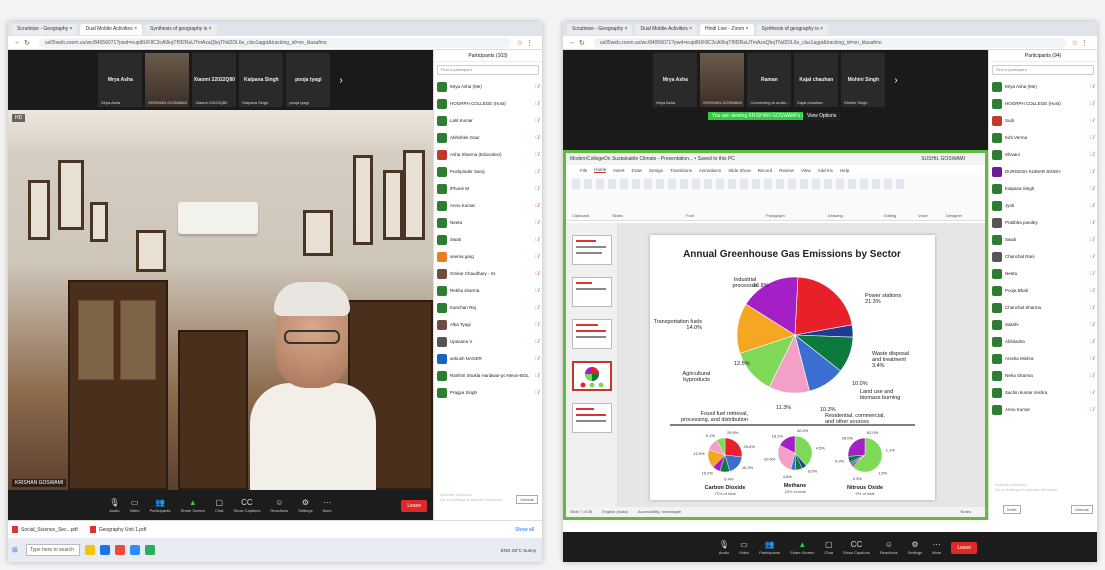  Describe the element at coordinates (488, 358) in the screenshot. I see `participant-row: ankush NAGER 🎙̸` at that location.